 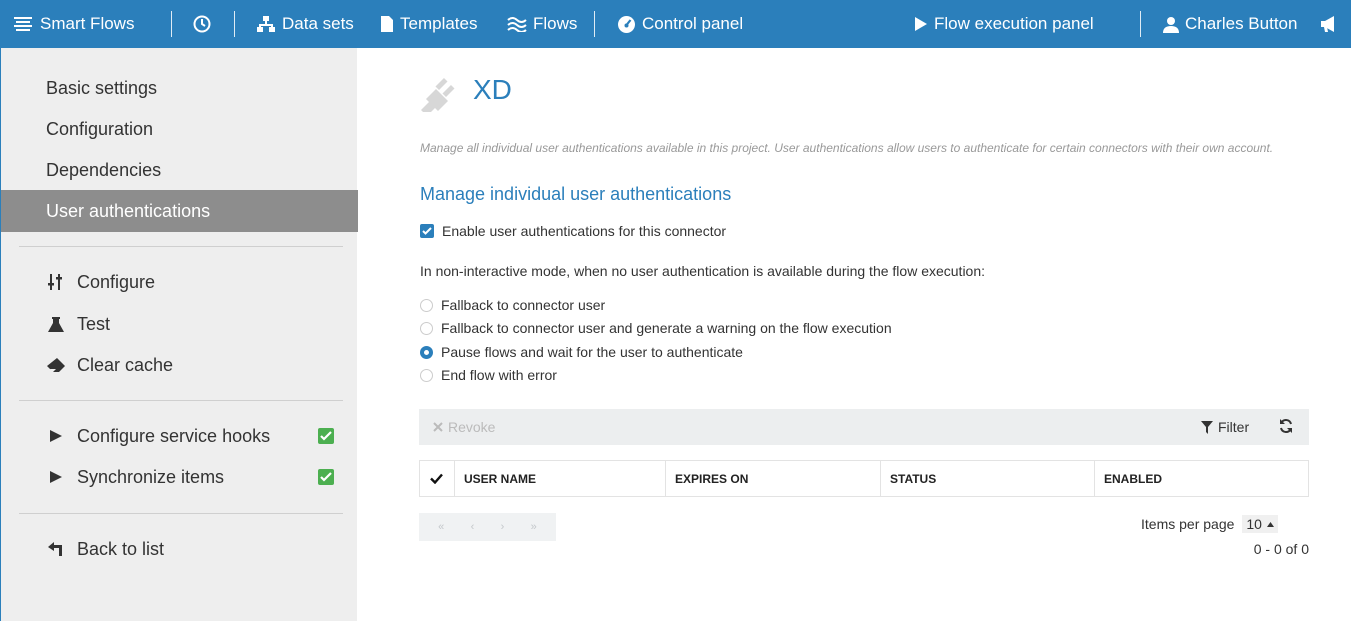 What do you see at coordinates (560, 478) in the screenshot?
I see `column-header-user-name: USER NAME` at bounding box center [560, 478].